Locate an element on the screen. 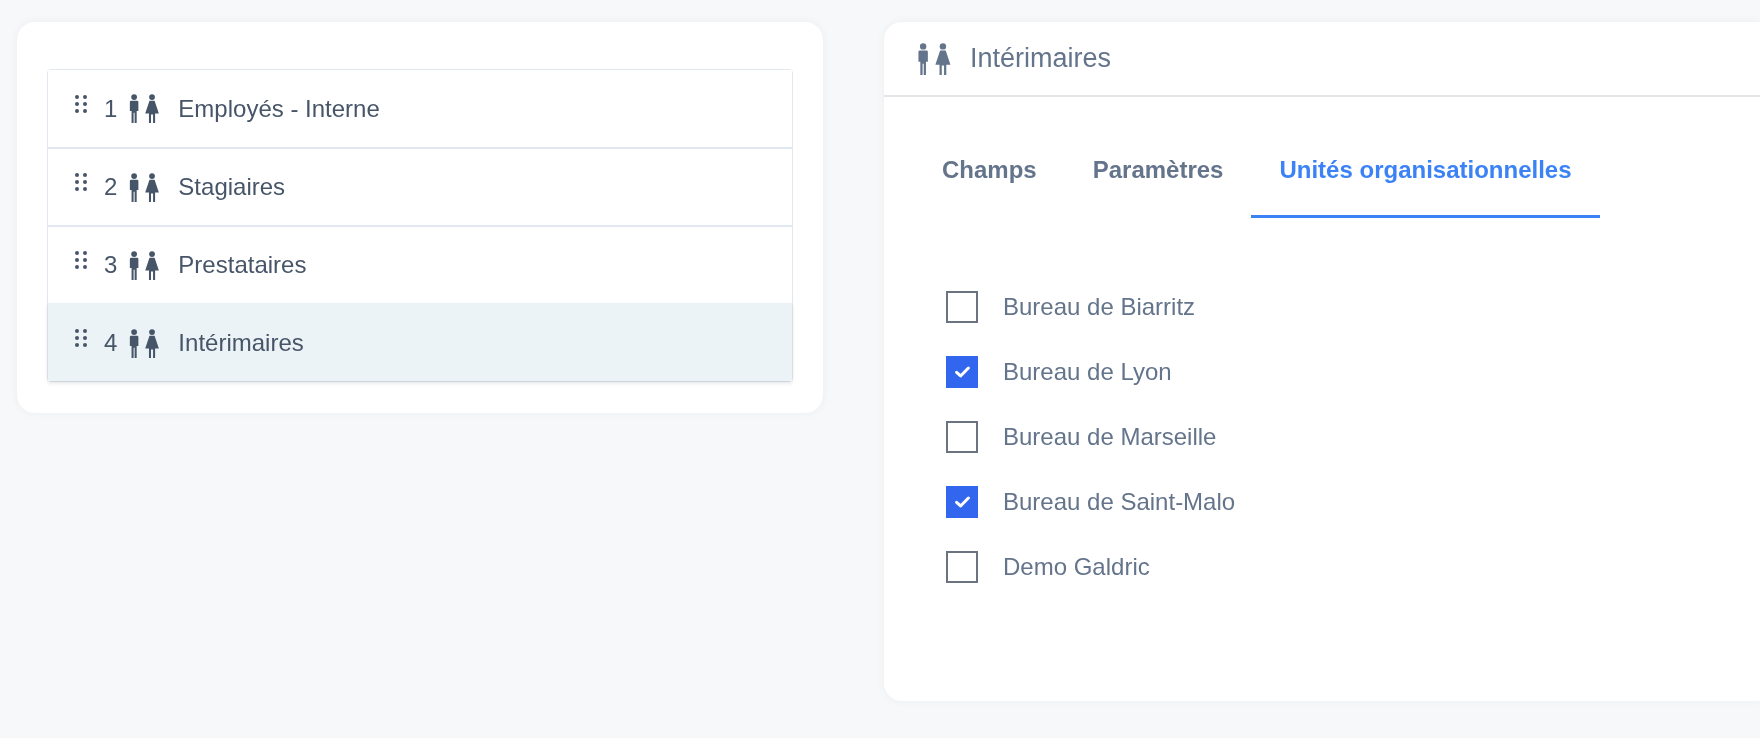 The height and width of the screenshot is (738, 1760). tab: Unités organisationnelles is located at coordinates (1425, 171).